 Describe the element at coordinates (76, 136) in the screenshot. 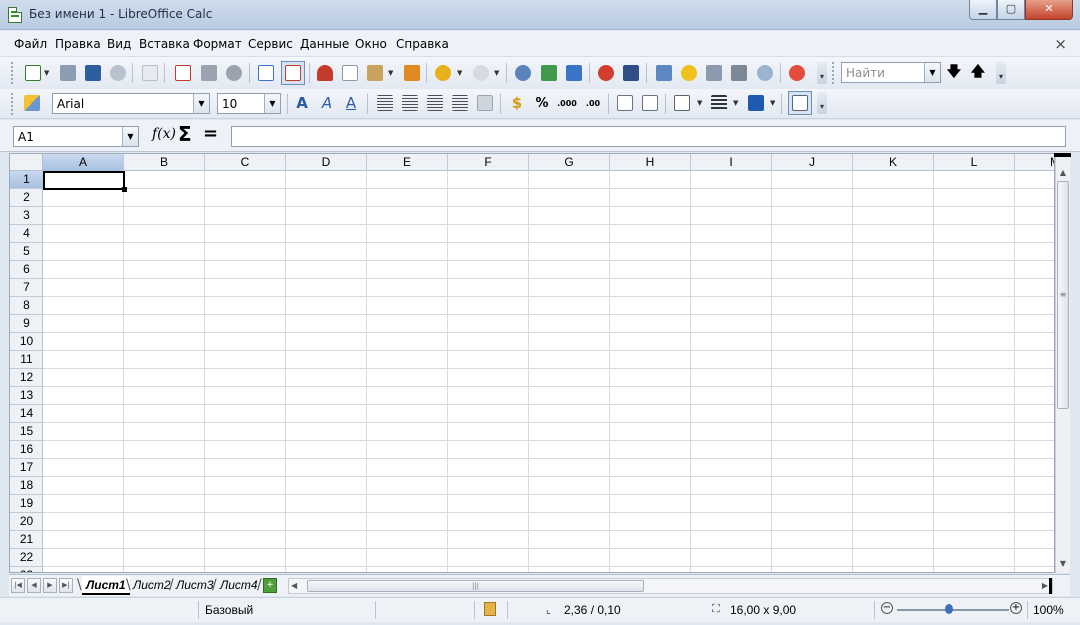

I see `name-box: A1 ▼` at that location.